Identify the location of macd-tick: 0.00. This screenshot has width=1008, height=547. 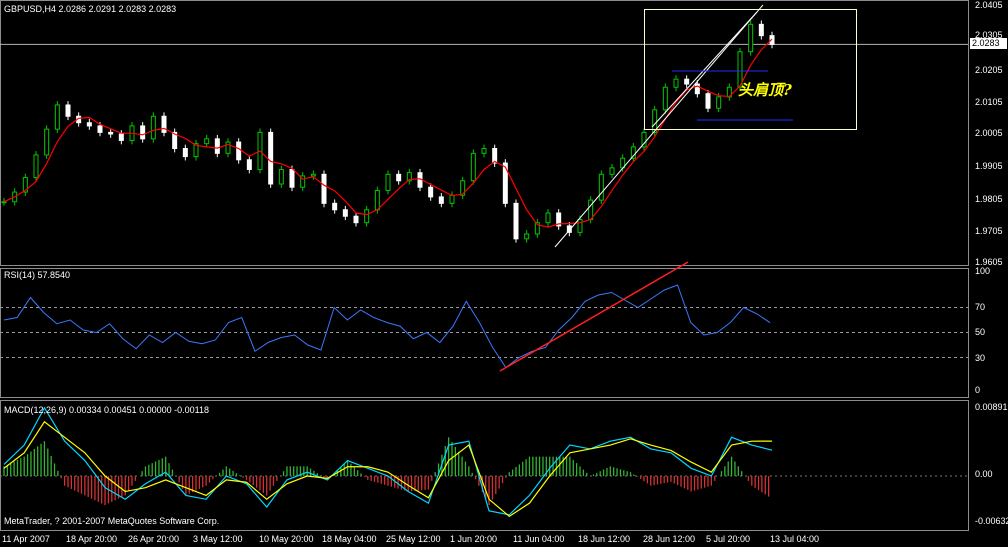
(984, 474).